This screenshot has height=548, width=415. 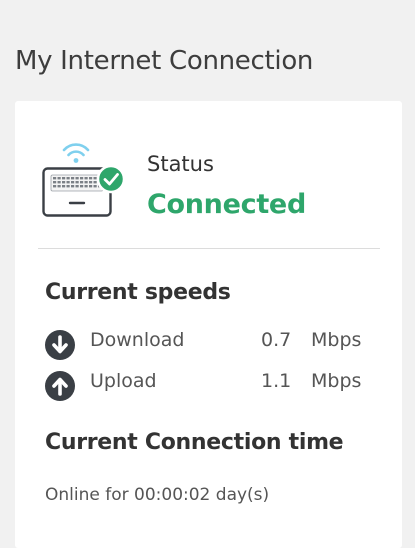 I want to click on upload-arrow-icon, so click(x=60, y=386).